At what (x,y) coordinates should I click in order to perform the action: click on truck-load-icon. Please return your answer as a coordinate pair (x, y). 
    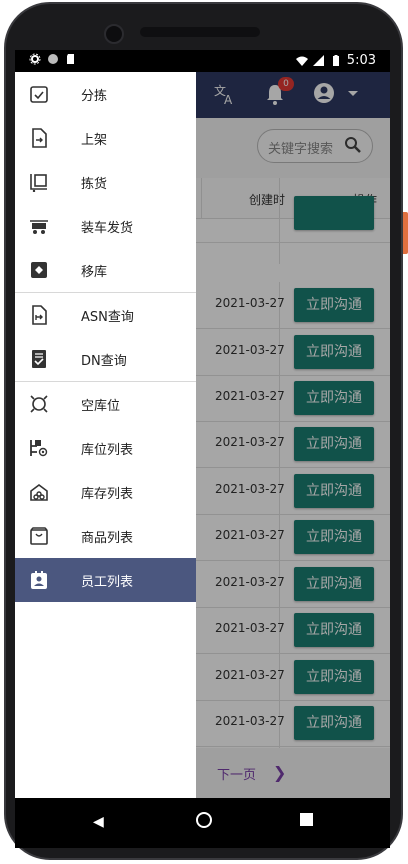
    Looking at the image, I should click on (39, 226).